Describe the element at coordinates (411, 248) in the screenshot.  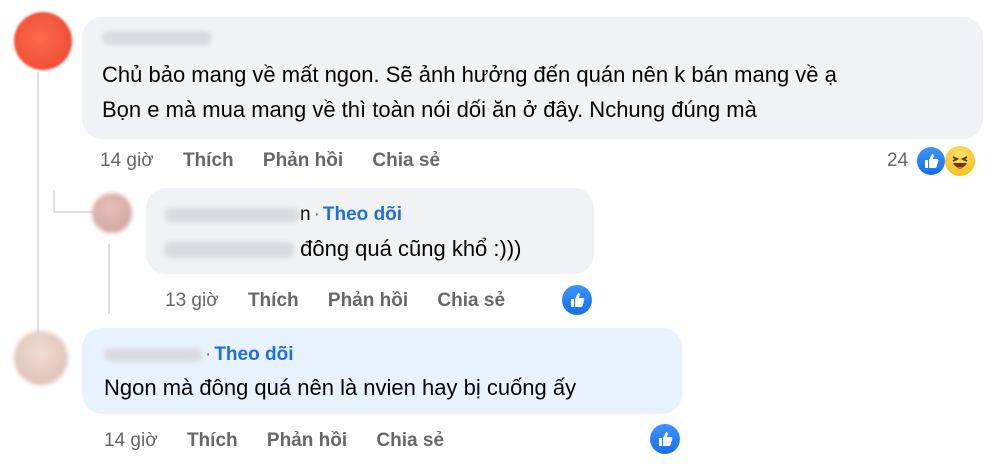
I see `comment-text-content: đông quá cũng khổ :)))` at that location.